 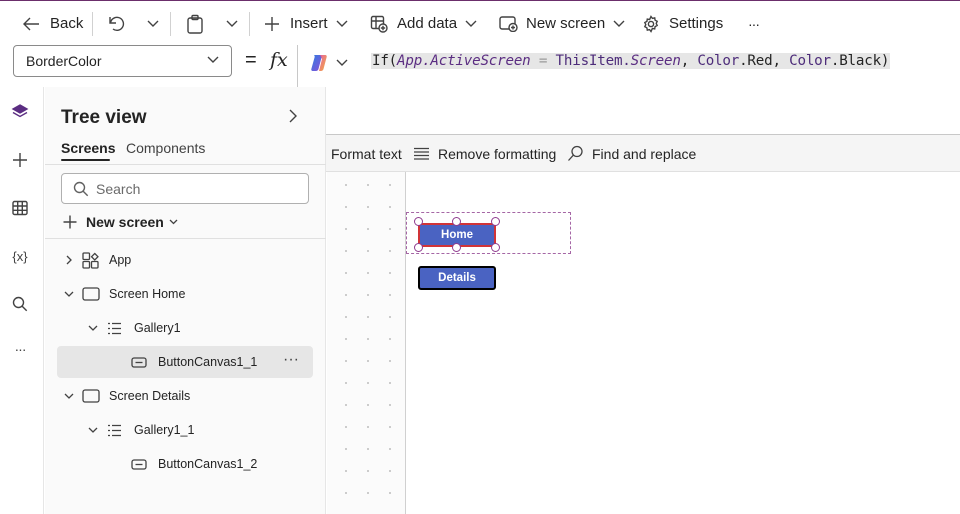 I want to click on tab-screens: Screens, so click(x=88, y=148).